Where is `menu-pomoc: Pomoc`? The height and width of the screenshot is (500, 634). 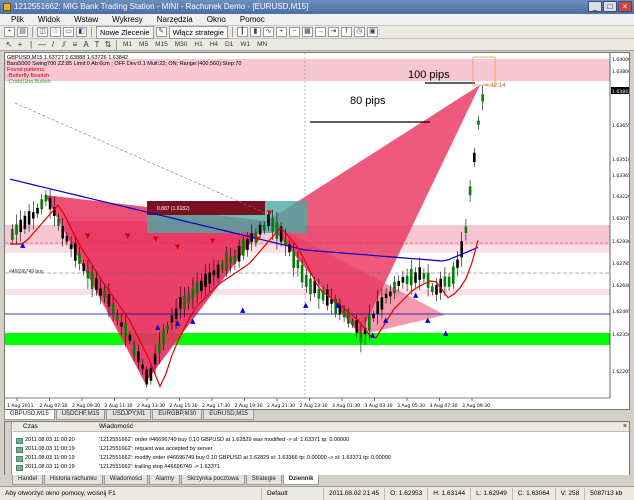 menu-pomoc: Pomoc is located at coordinates (252, 20).